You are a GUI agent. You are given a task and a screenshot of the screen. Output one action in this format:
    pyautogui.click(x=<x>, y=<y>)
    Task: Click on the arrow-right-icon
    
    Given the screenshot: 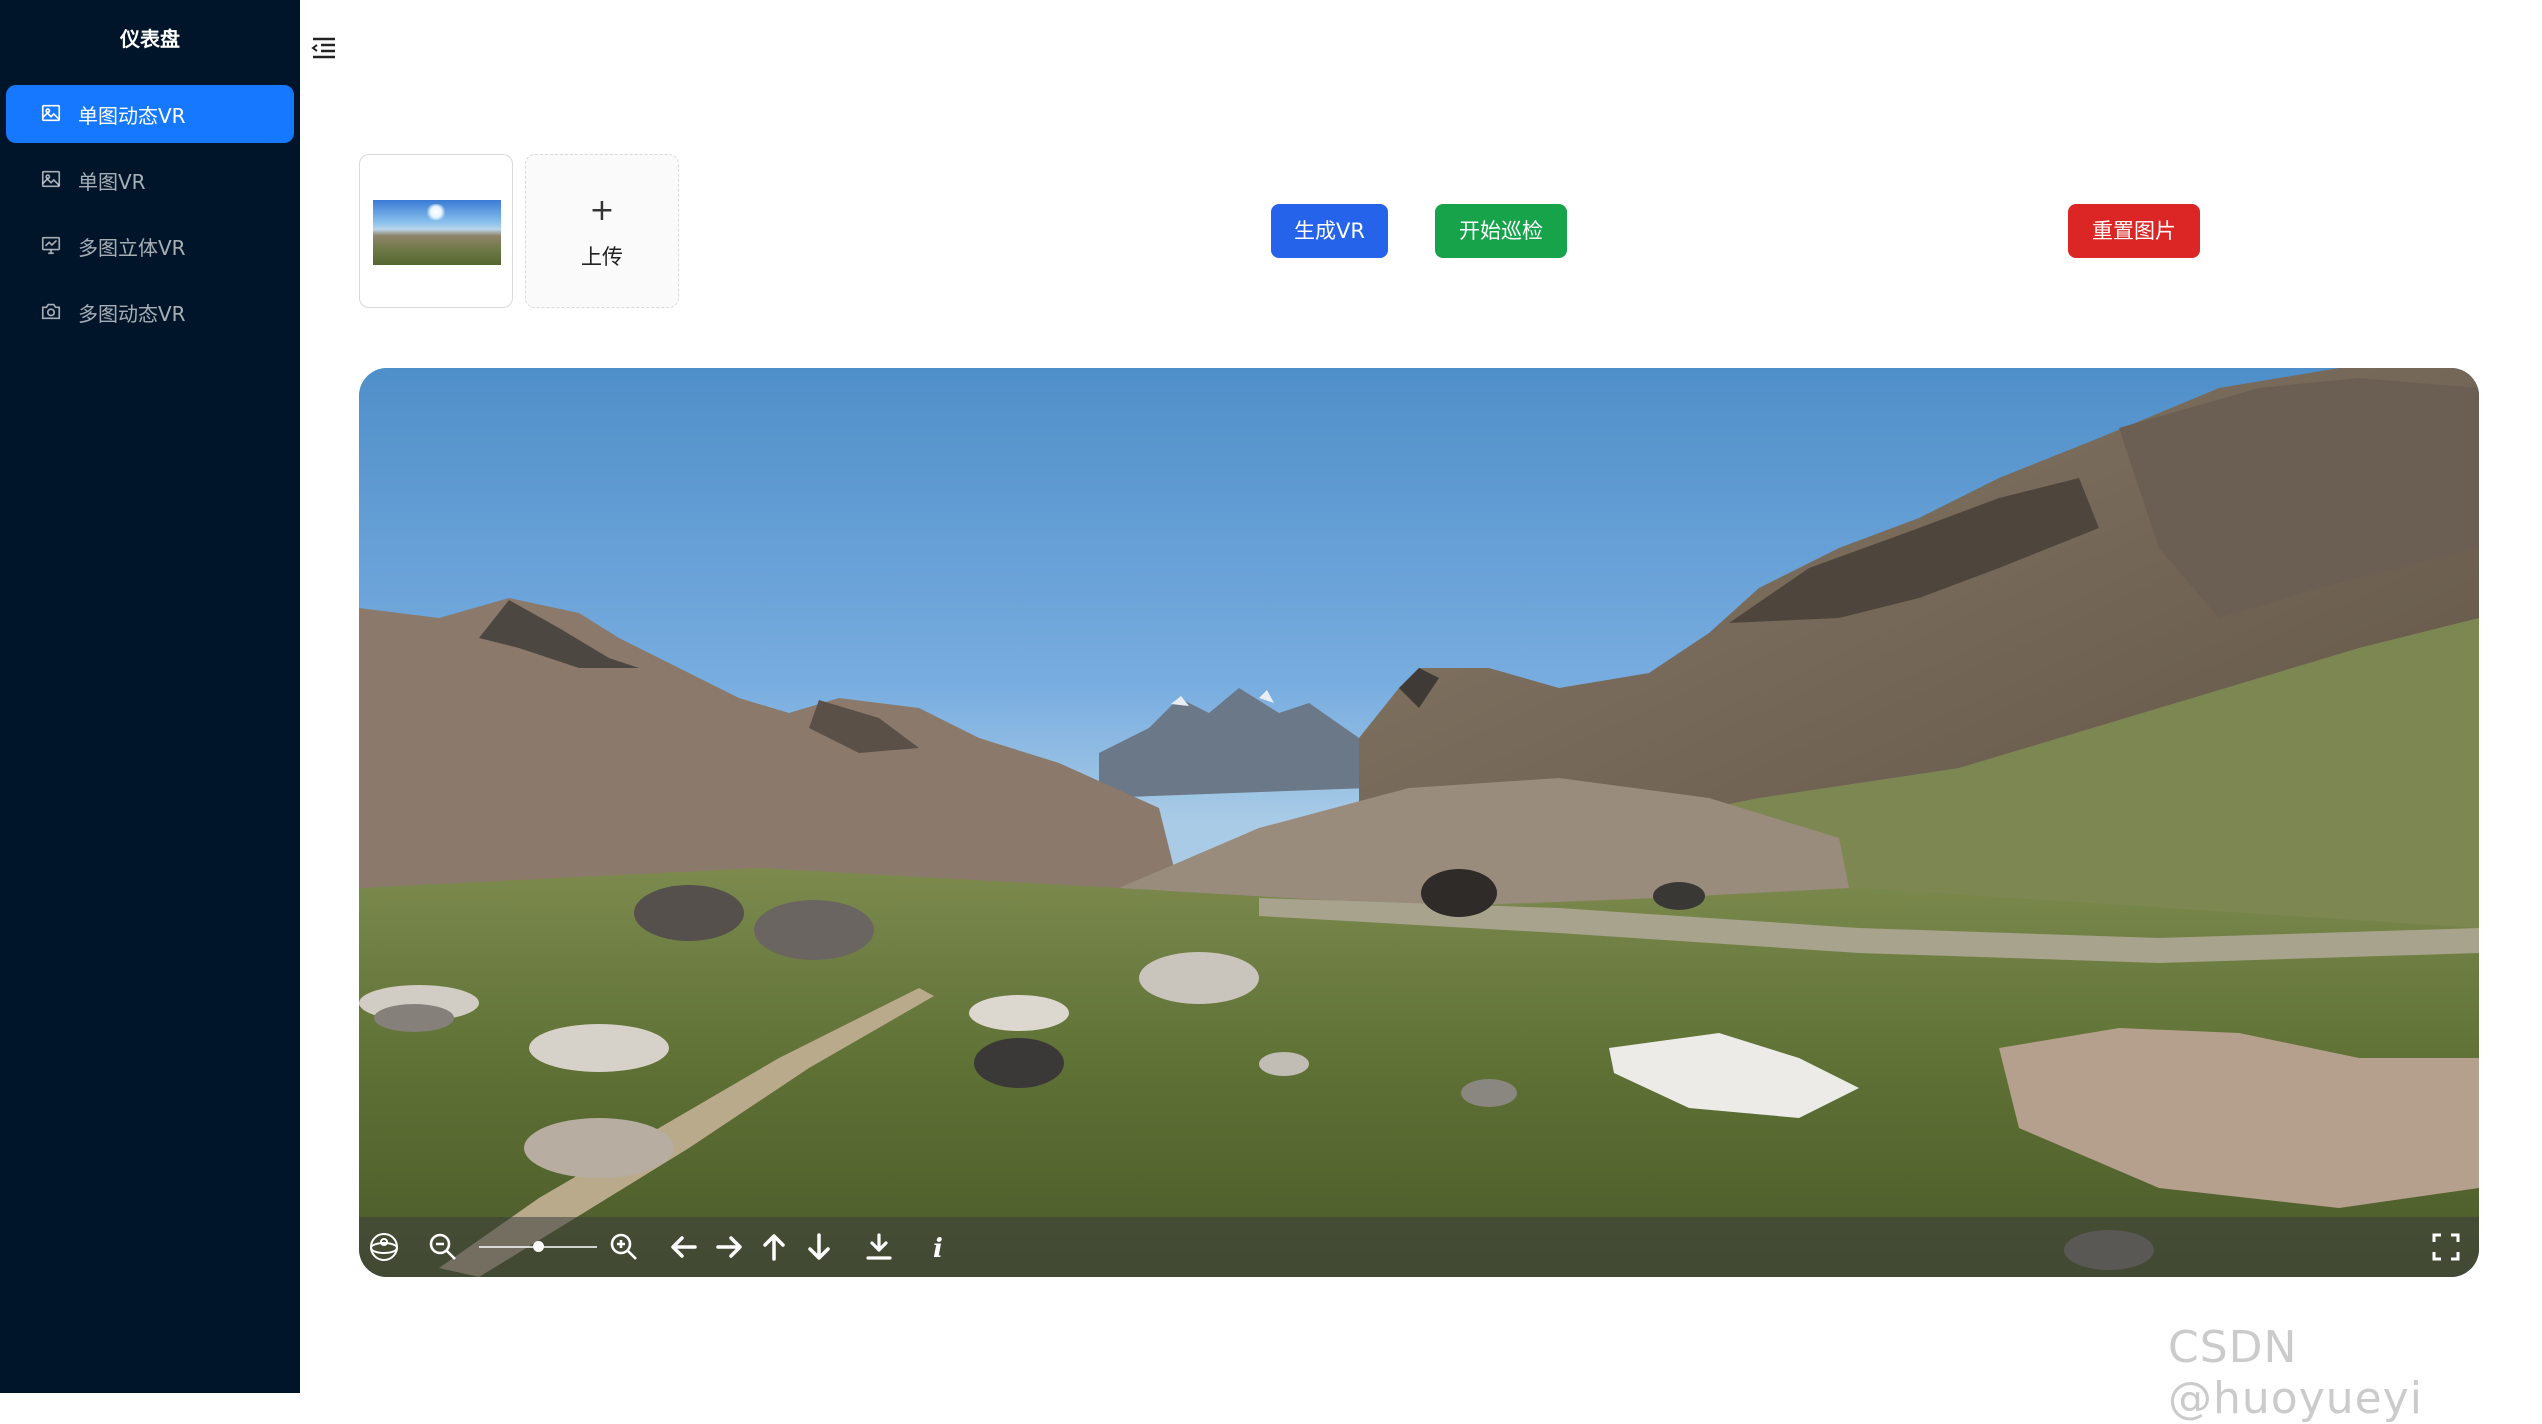 What is the action you would take?
    pyautogui.click(x=729, y=1247)
    